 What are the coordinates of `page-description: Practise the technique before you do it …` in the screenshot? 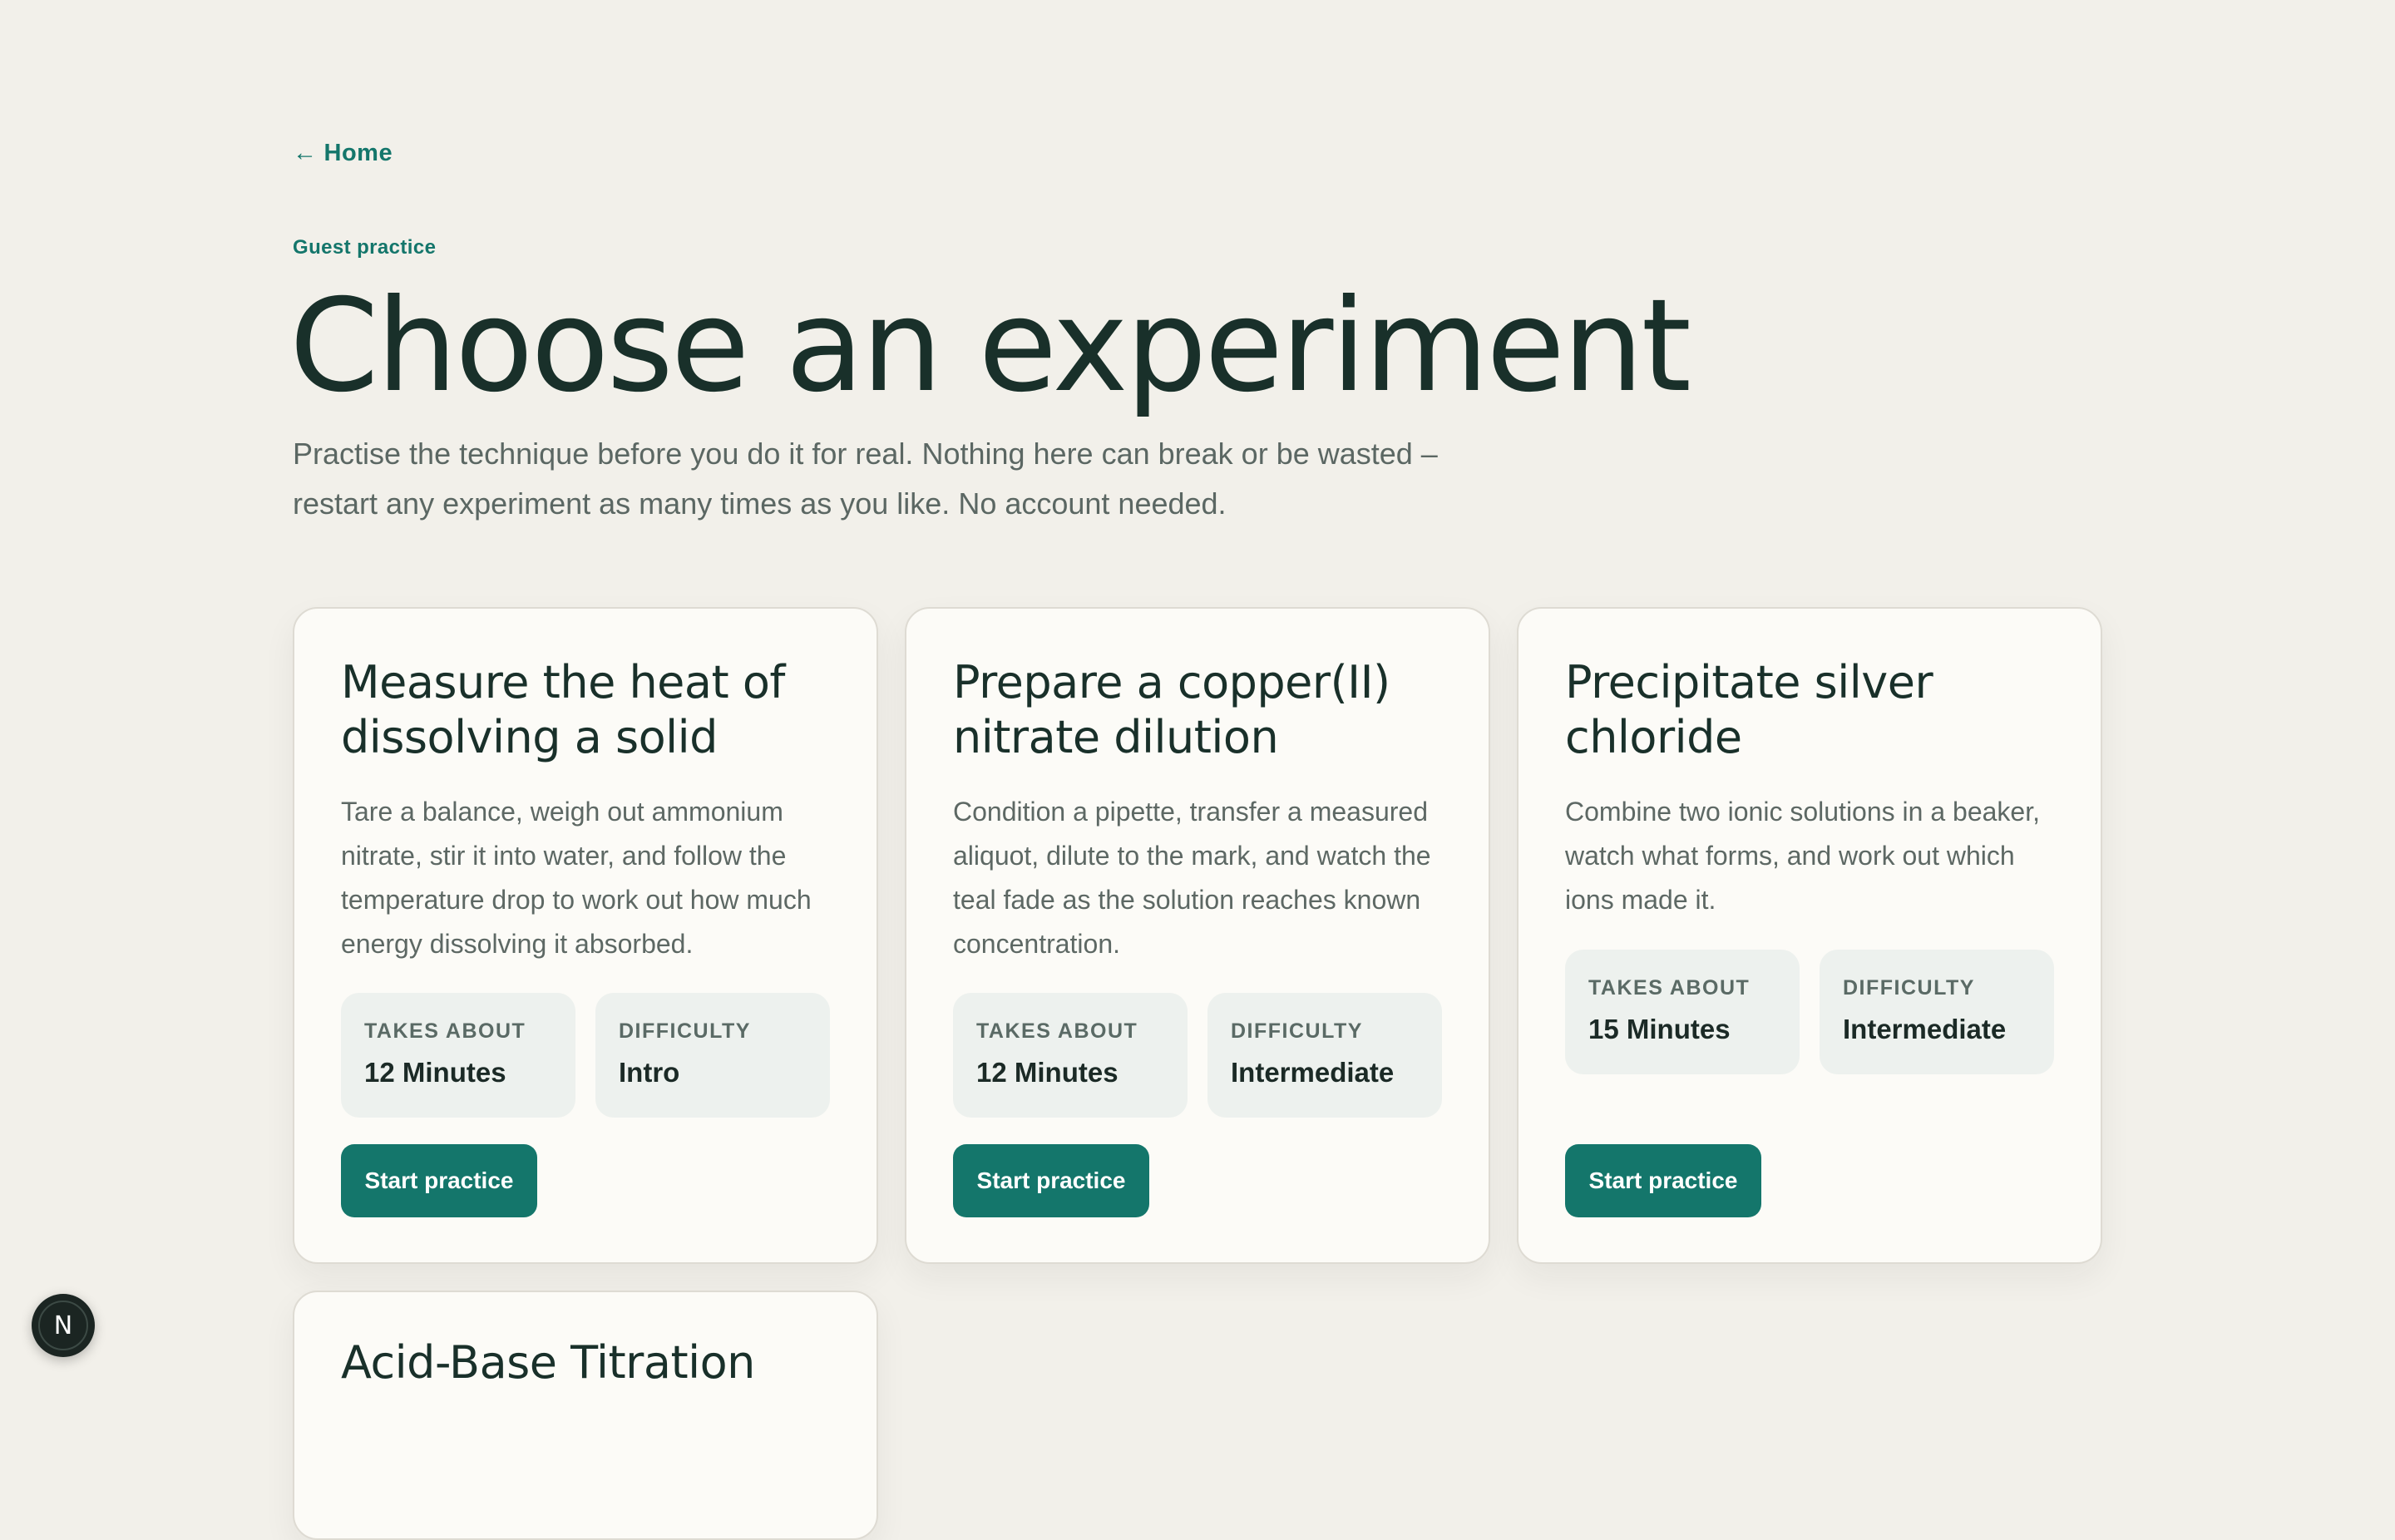 It's located at (865, 479).